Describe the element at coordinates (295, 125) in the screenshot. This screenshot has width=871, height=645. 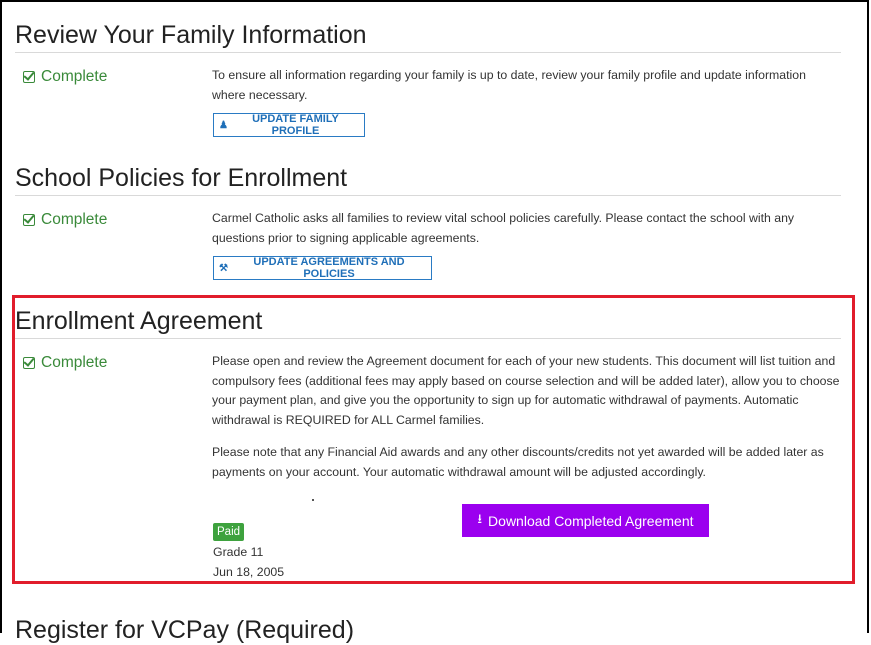
I see `button-label: UPDATE FAMILY PROFILE` at that location.